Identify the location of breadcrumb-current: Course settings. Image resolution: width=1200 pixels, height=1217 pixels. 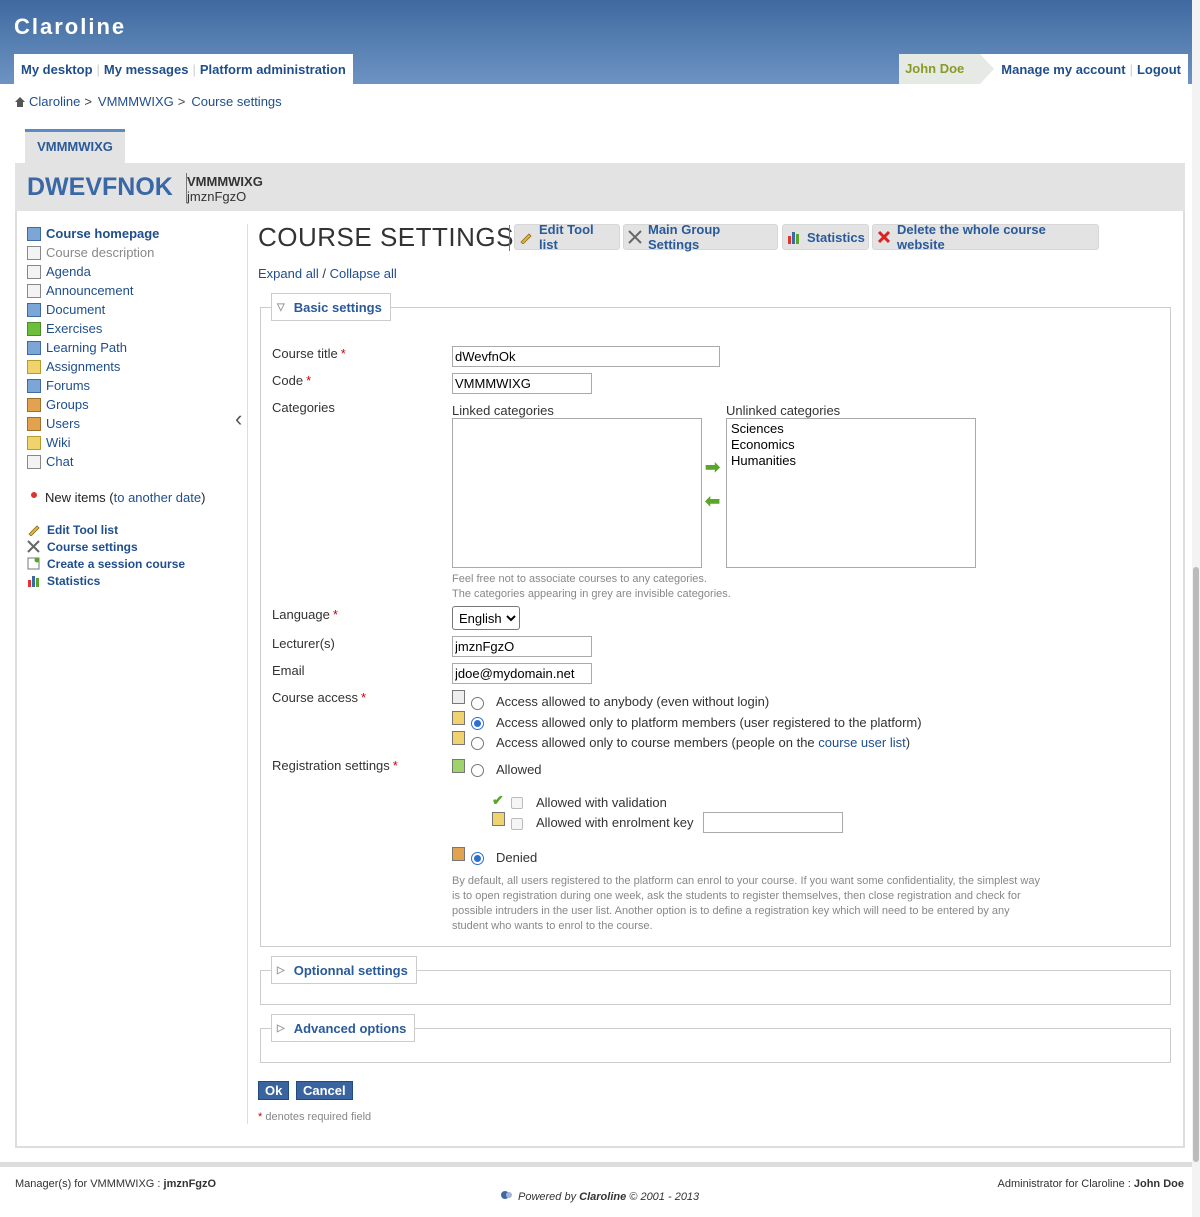
(236, 101).